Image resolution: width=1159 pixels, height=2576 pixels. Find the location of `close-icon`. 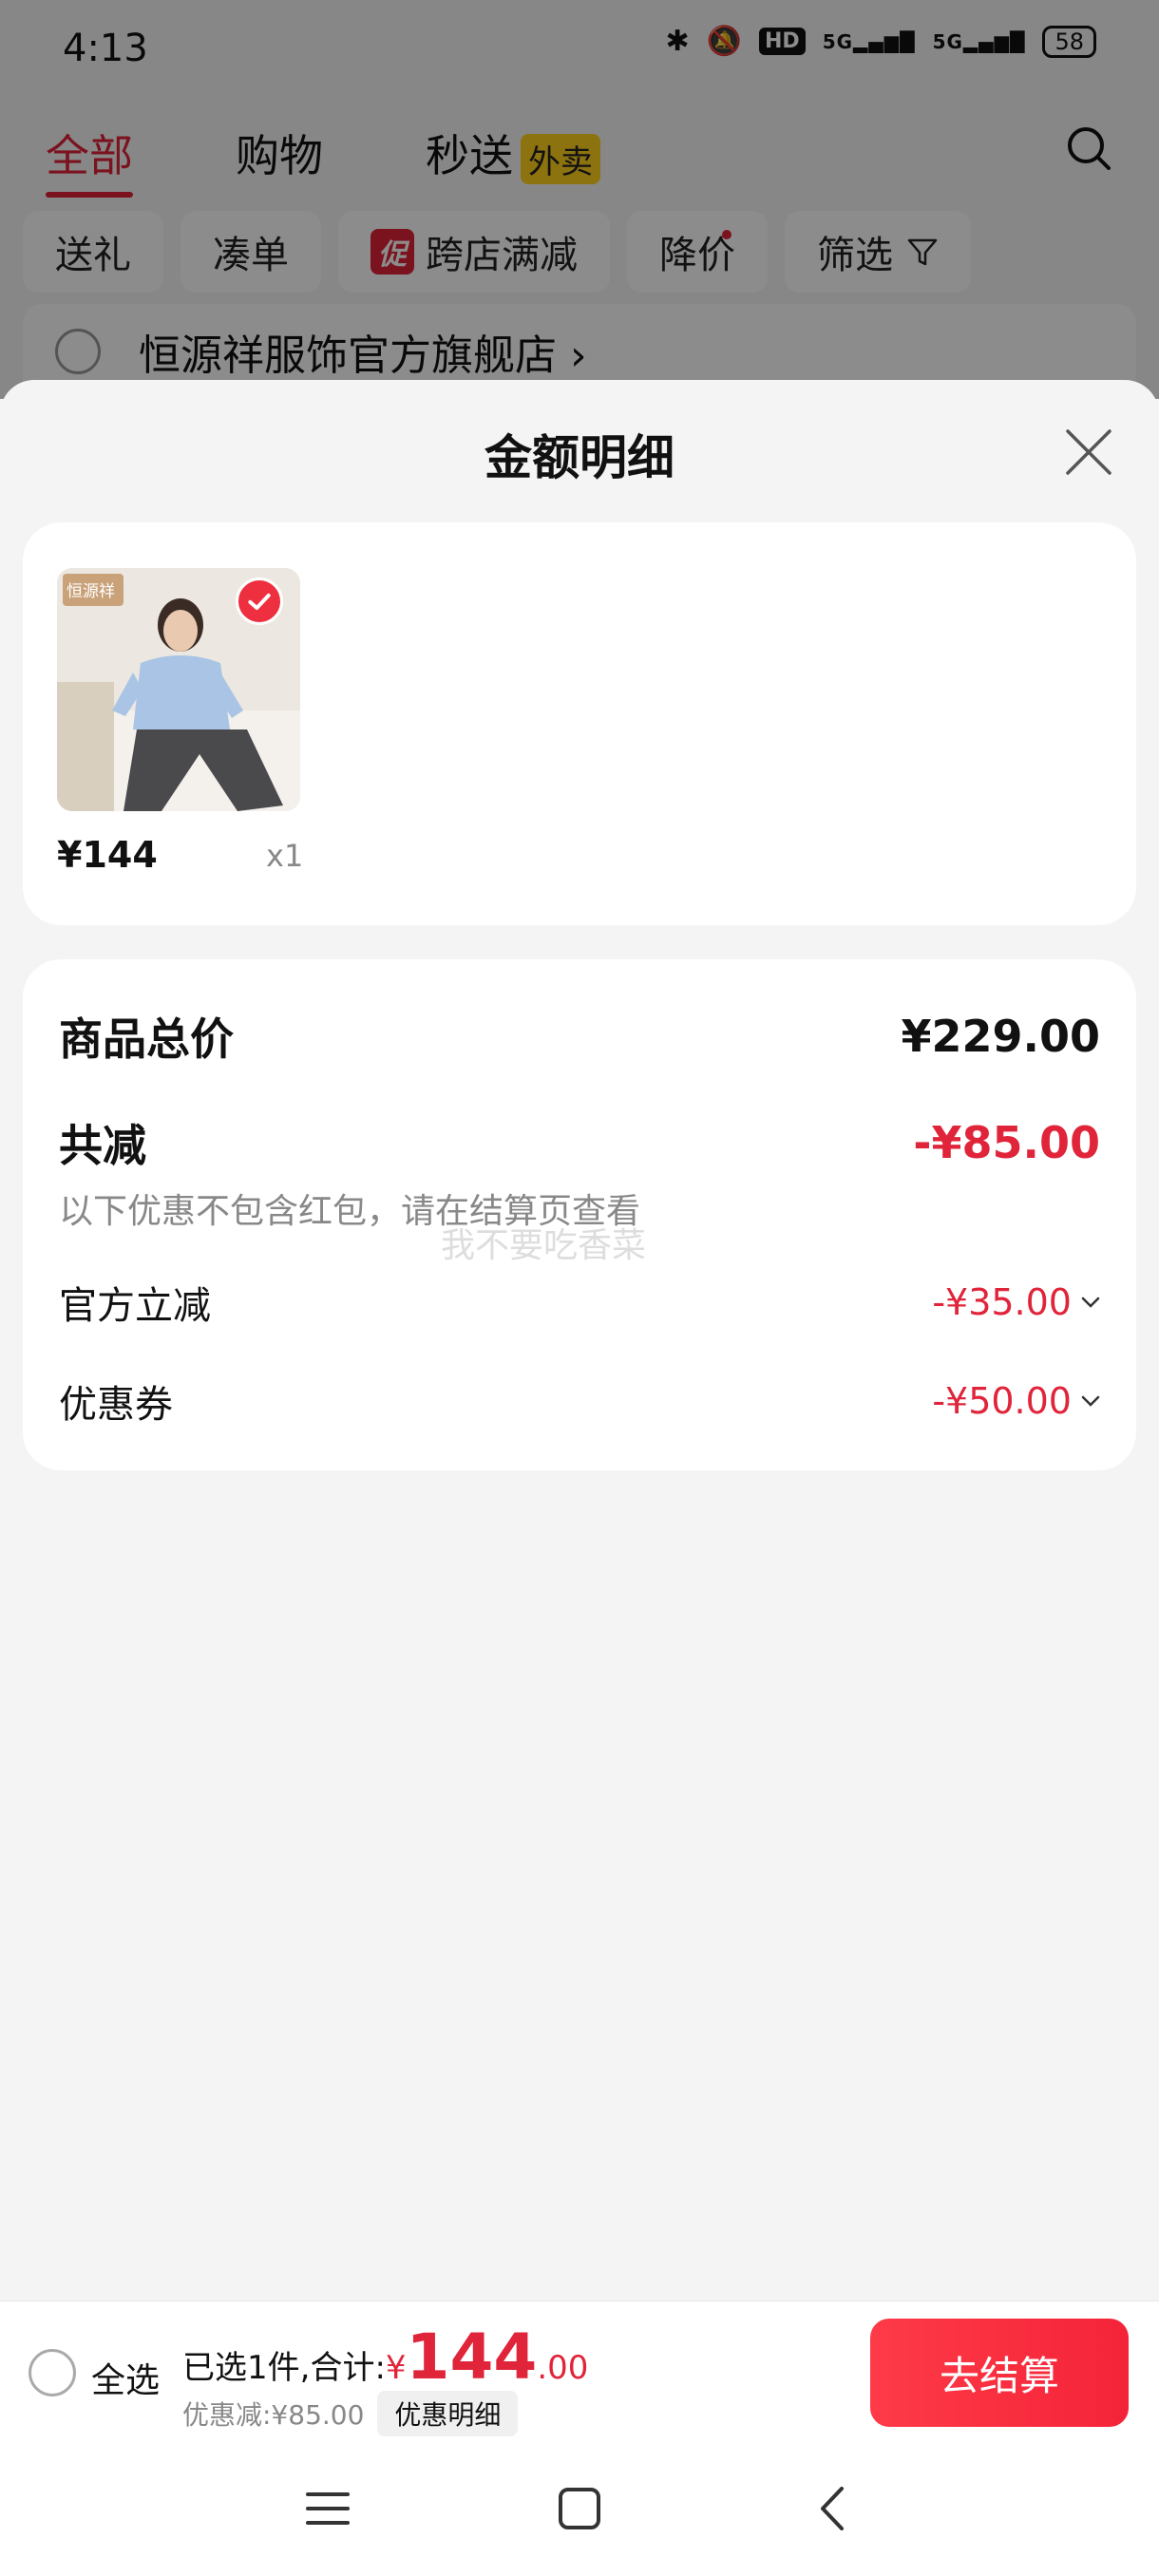

close-icon is located at coordinates (1088, 452).